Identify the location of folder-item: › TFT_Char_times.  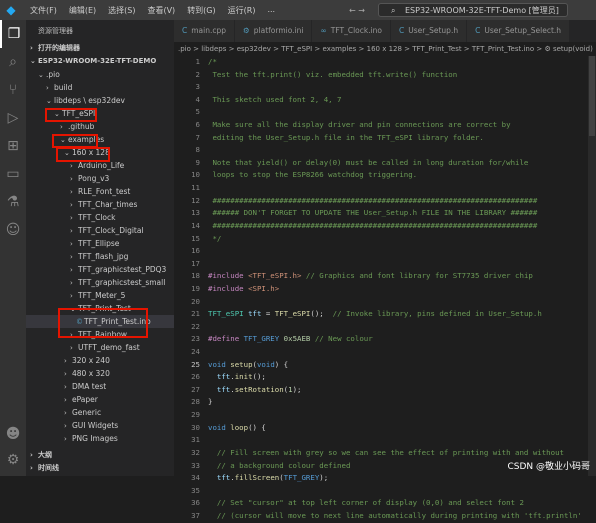
(100, 204).